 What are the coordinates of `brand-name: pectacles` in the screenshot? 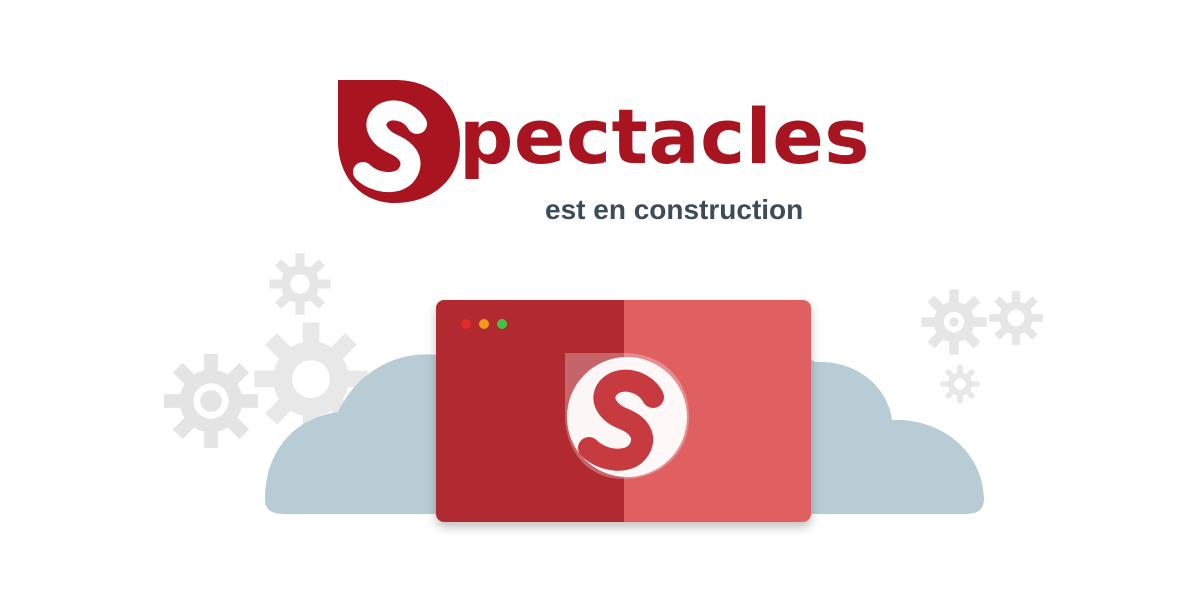 It's located at (664, 136).